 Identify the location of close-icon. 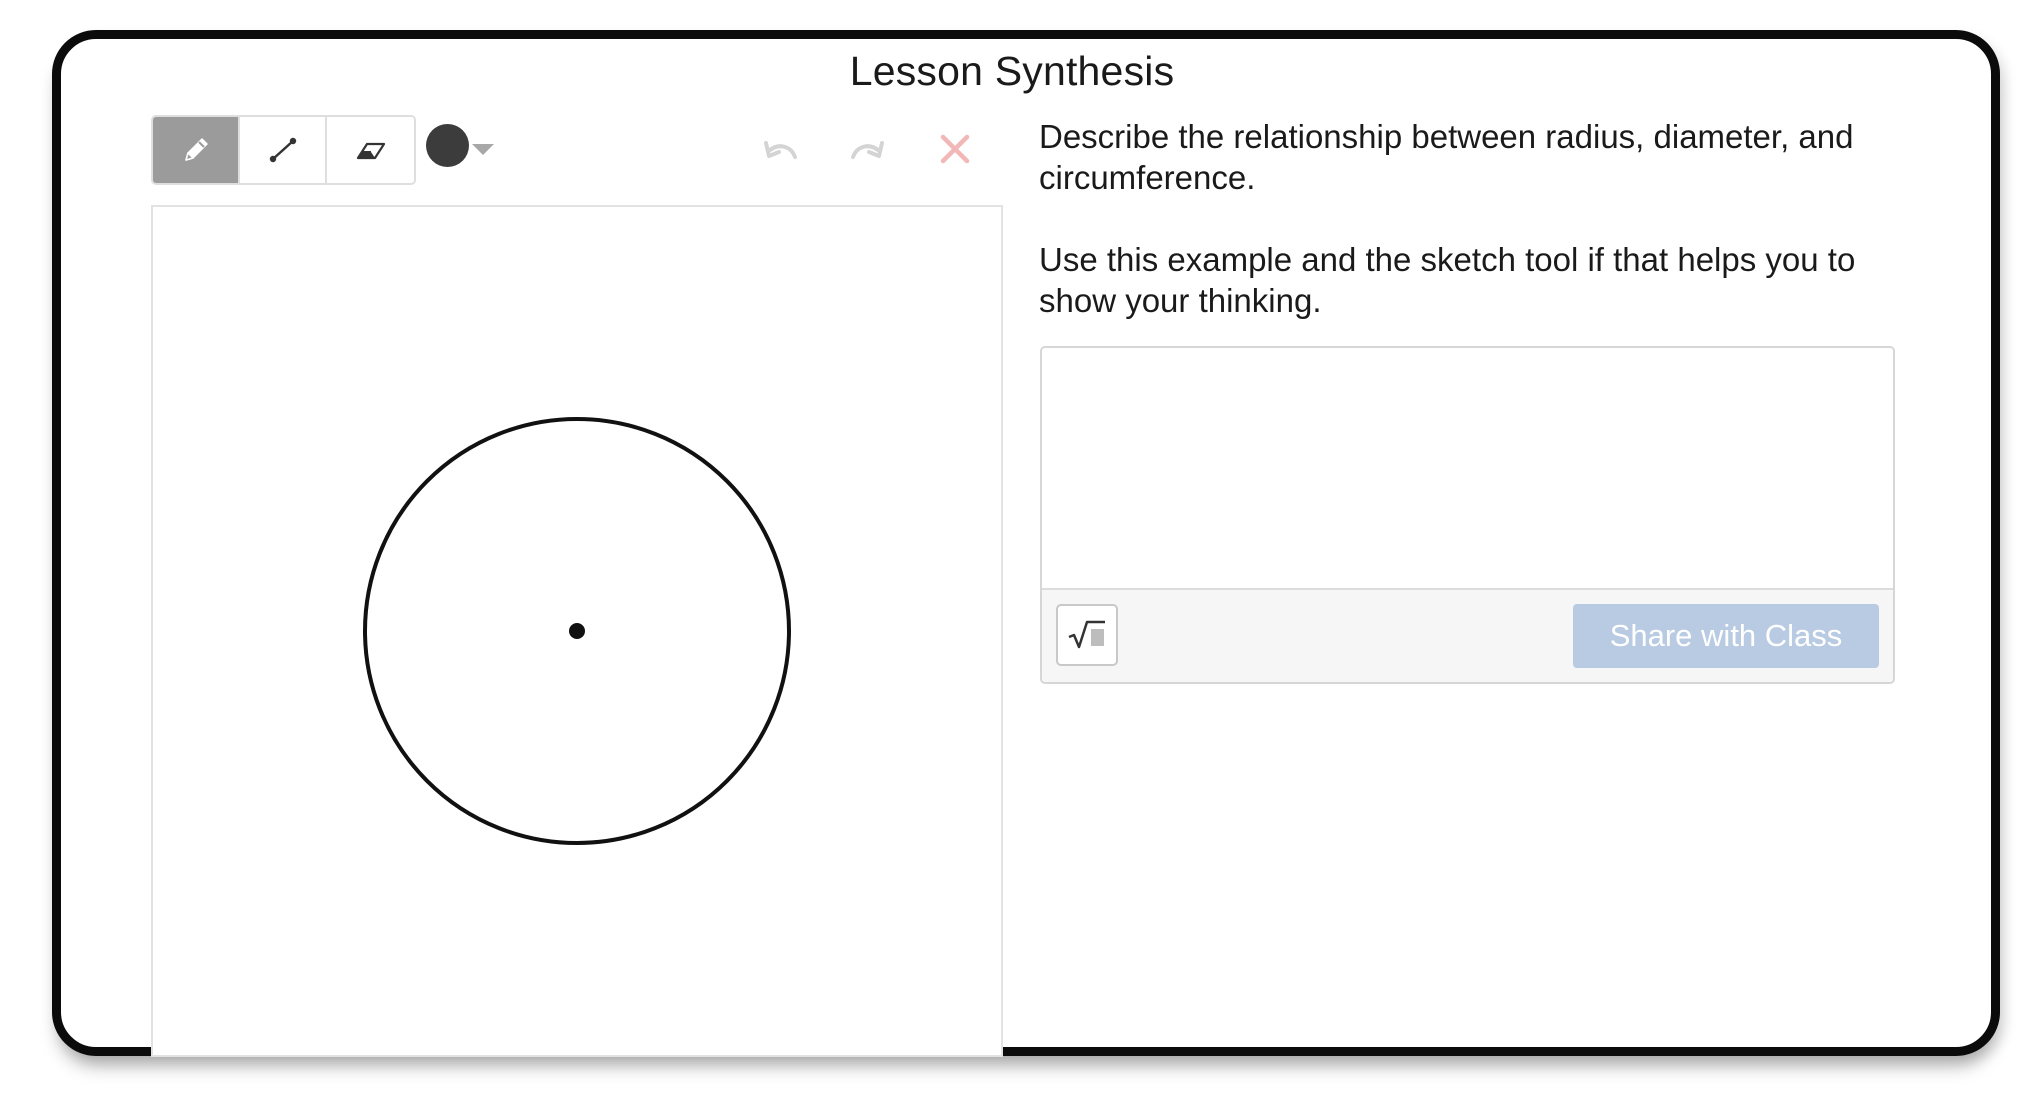
(955, 149).